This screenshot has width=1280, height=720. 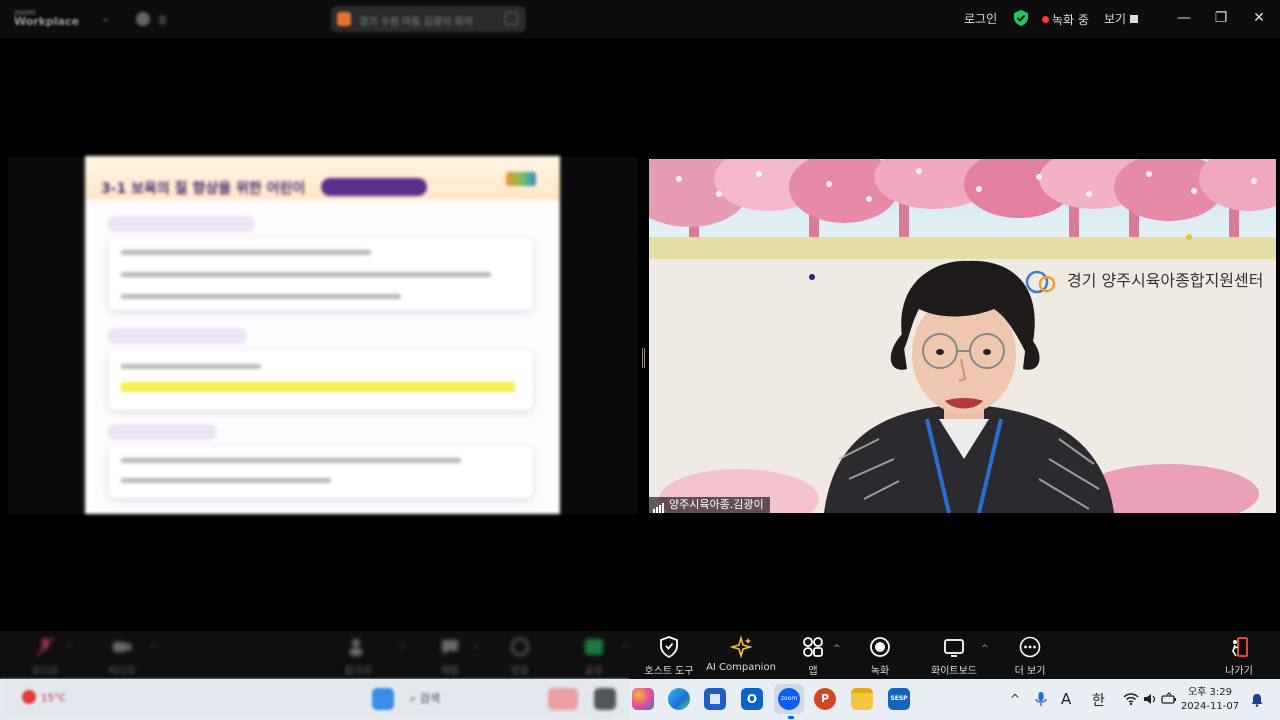 I want to click on copilot-icon, so click(x=643, y=699).